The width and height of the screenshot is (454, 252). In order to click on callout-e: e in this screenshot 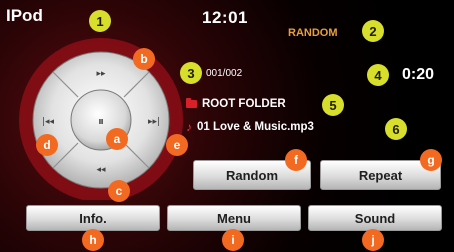, I will do `click(177, 145)`.